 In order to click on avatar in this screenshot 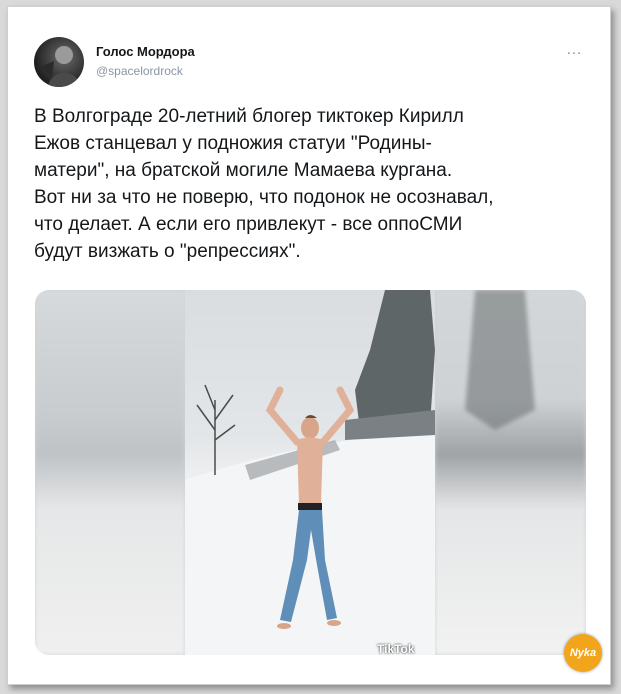, I will do `click(59, 62)`.